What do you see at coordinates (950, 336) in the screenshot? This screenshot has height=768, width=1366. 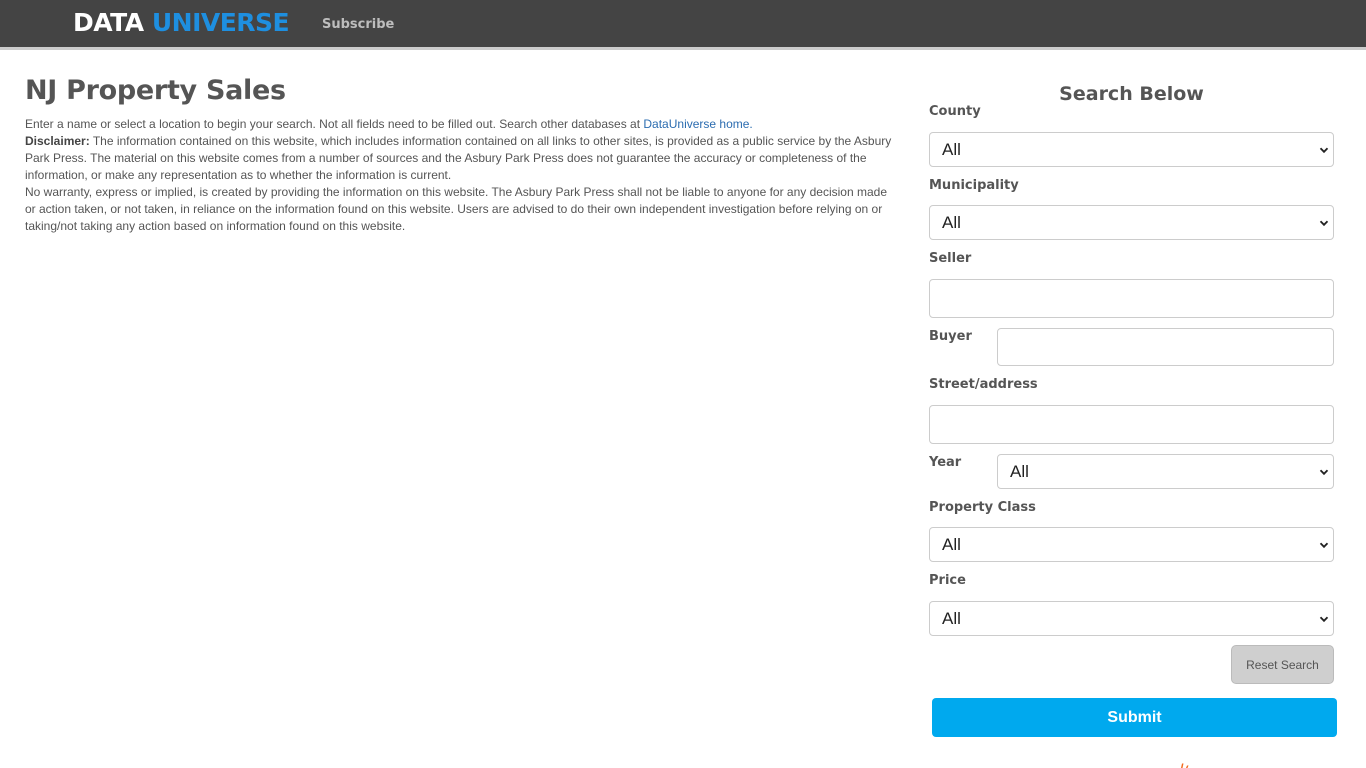 I see `buyer-label: Buyer` at bounding box center [950, 336].